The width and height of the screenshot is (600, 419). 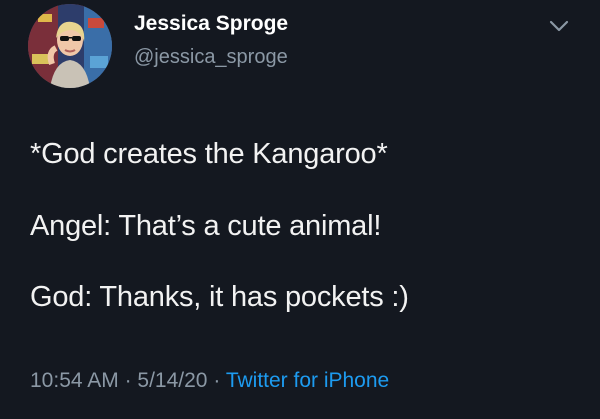 I want to click on tweet-source-link: Twitter for iPhone, so click(x=307, y=380).